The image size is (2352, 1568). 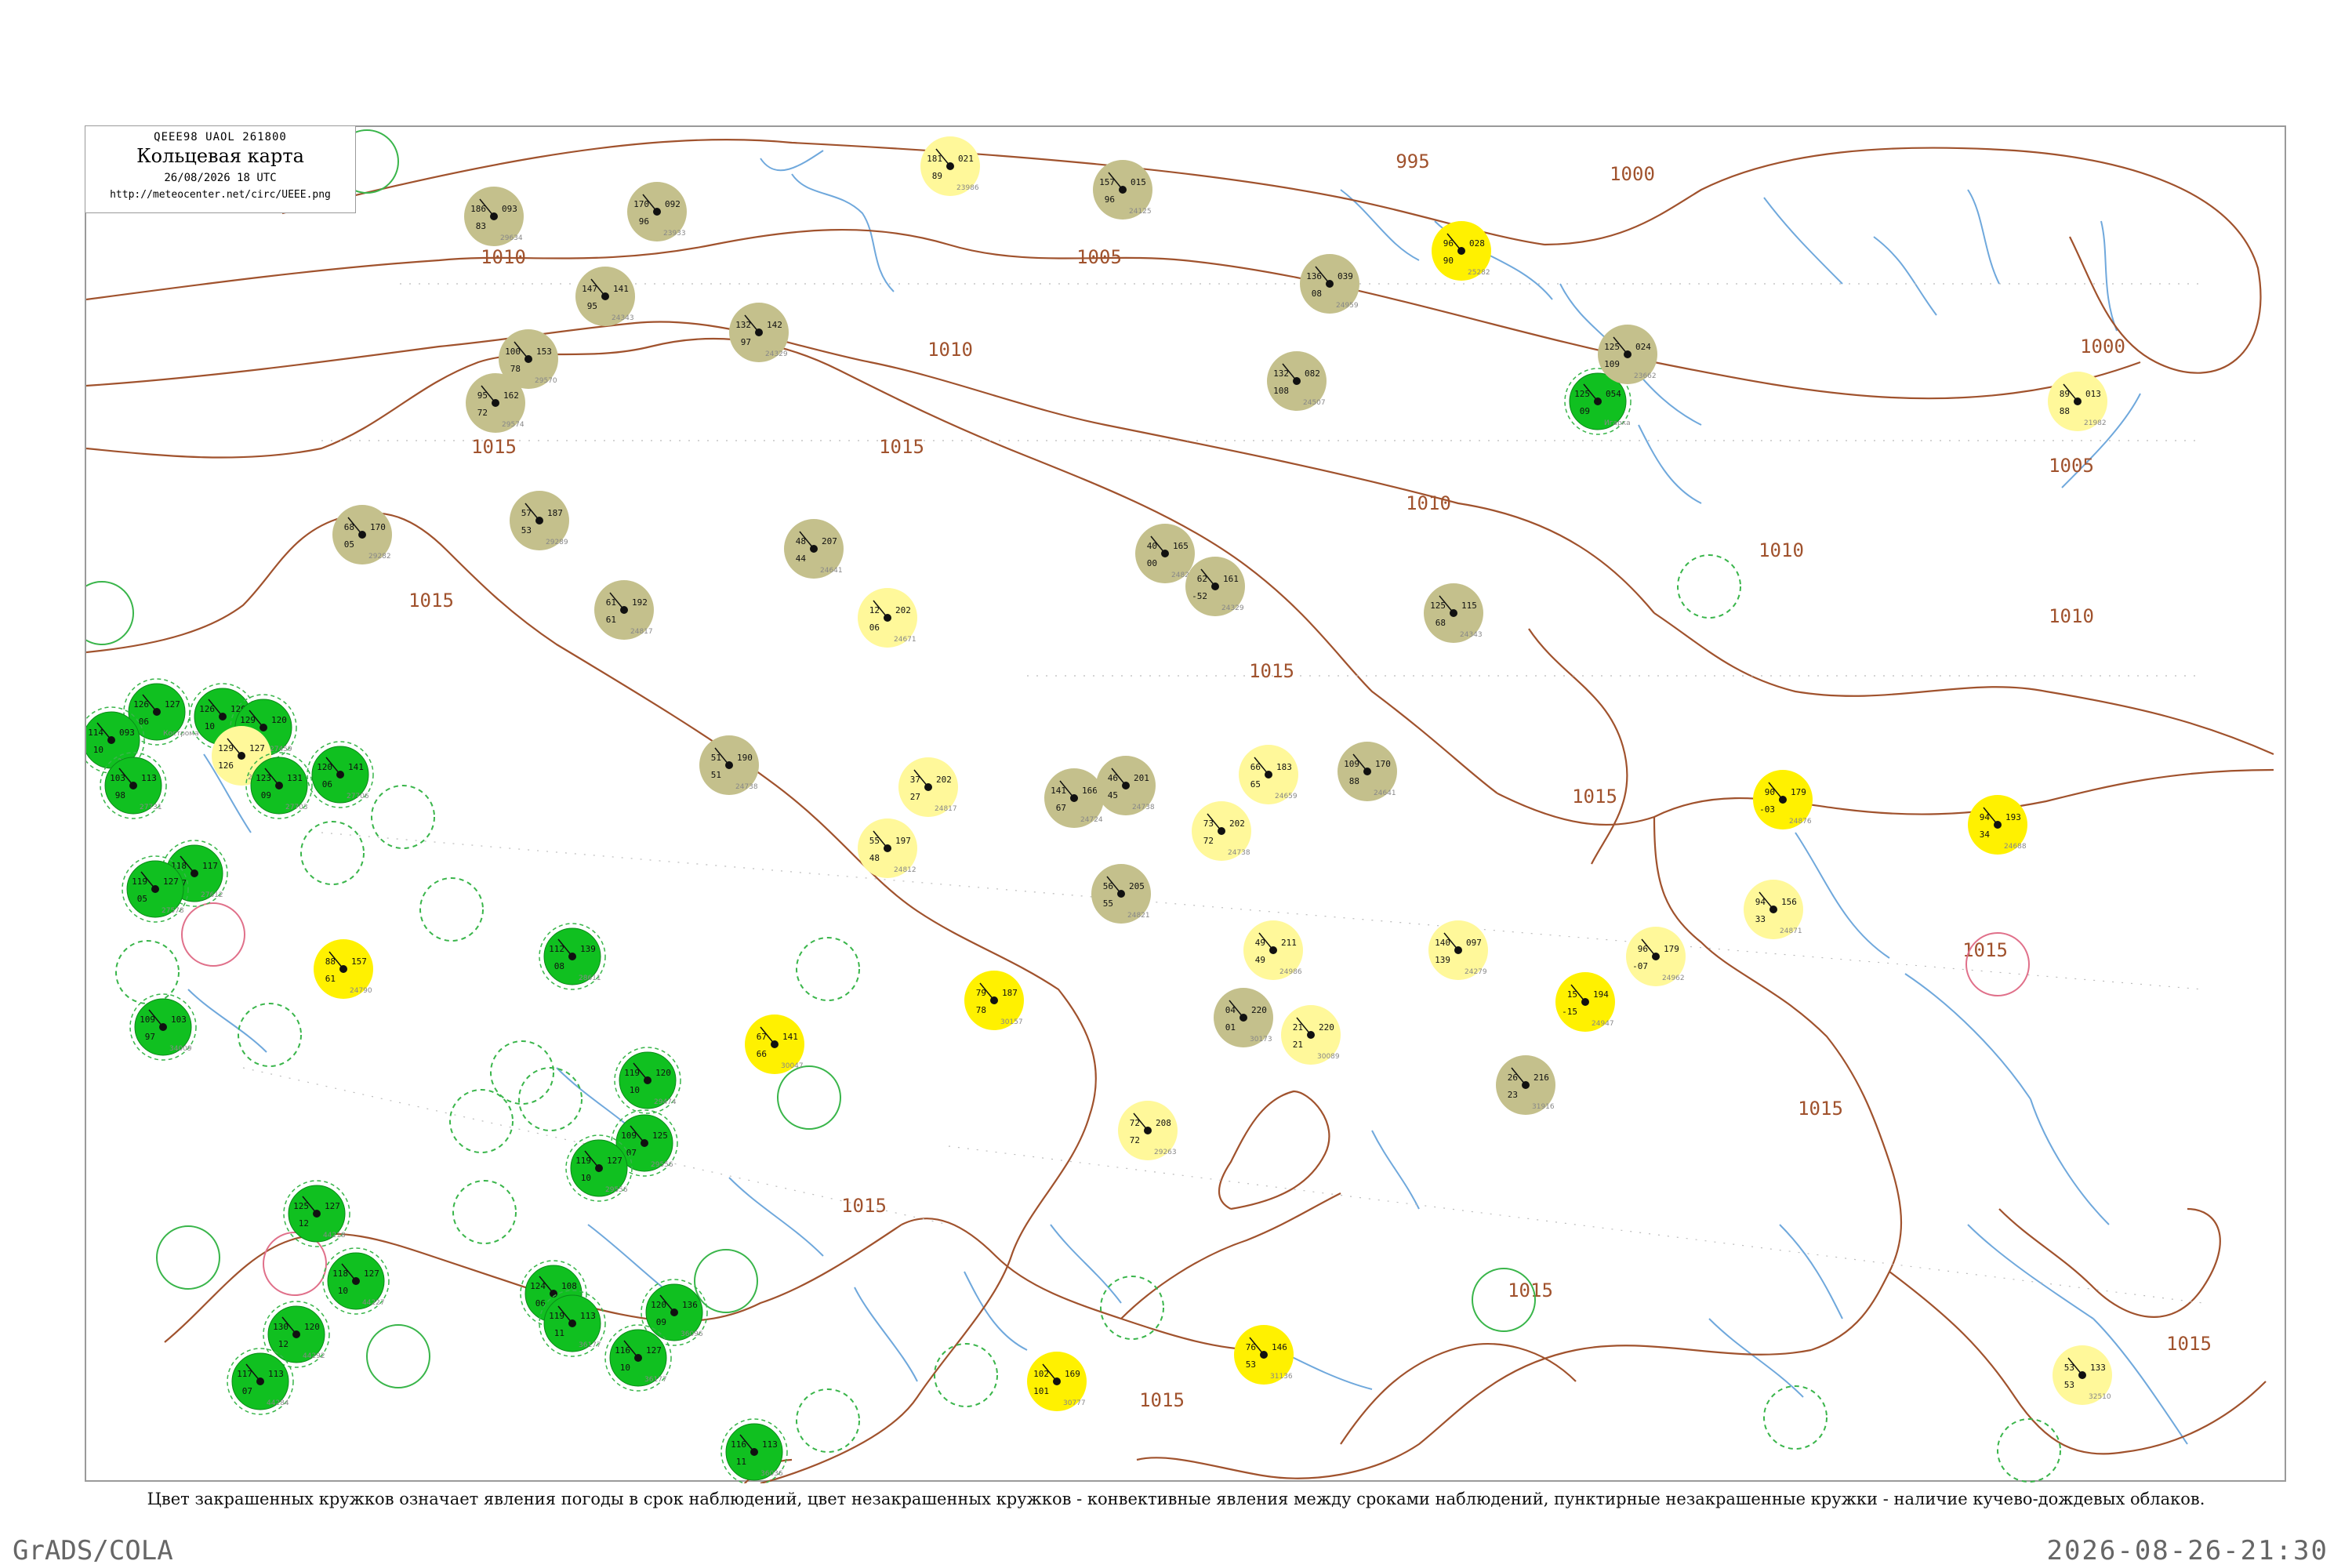 I want to click on station-marker: 89 013 88 21982, so click(x=2077, y=402).